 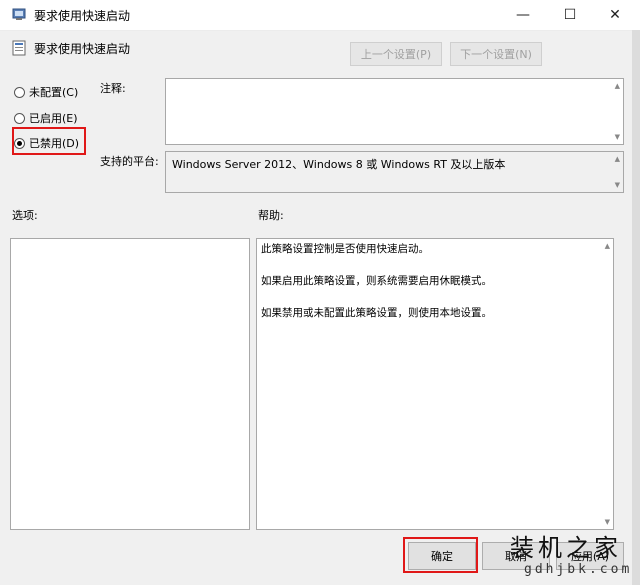 I want to click on background-window-edge, so click(x=636, y=307).